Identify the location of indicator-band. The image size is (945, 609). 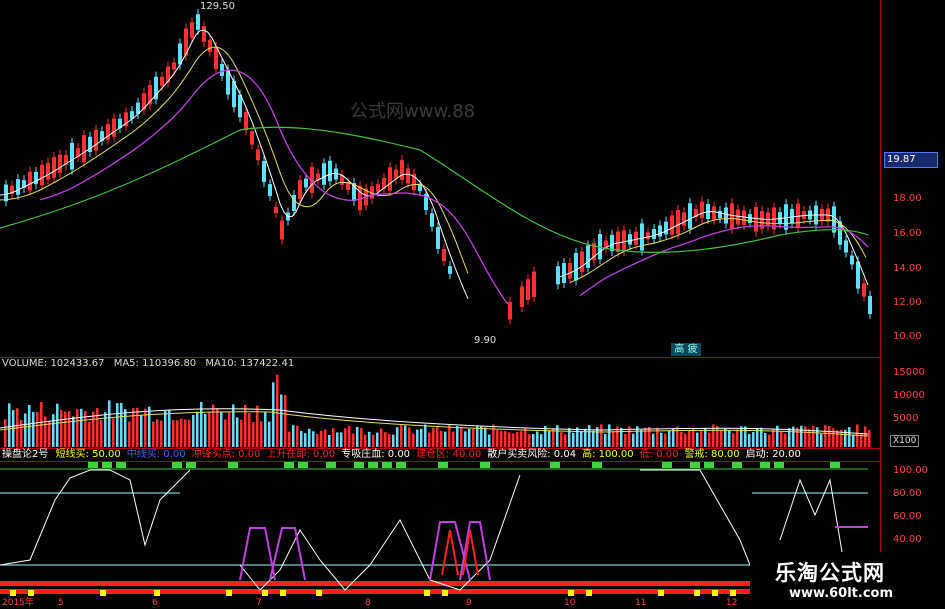
(434, 591).